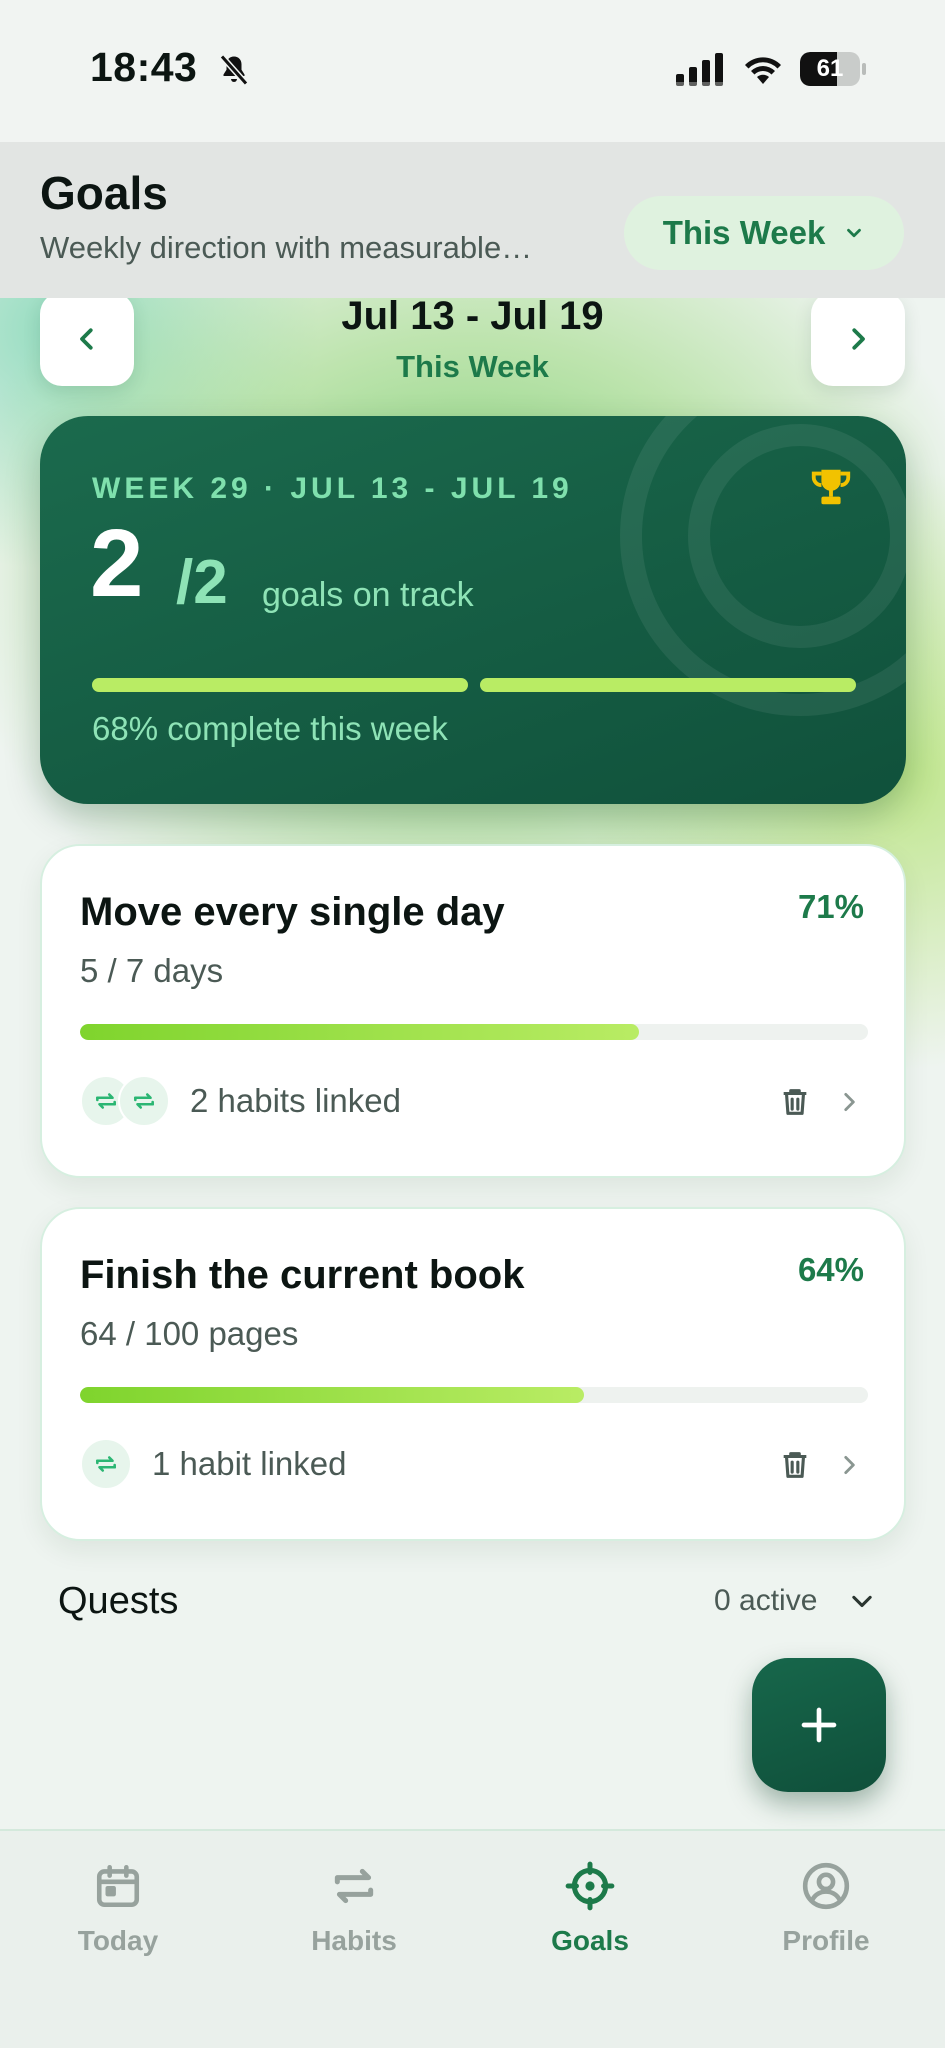 The width and height of the screenshot is (945, 2048). Describe the element at coordinates (118, 1940) in the screenshot. I see `tab-label: Today` at that location.